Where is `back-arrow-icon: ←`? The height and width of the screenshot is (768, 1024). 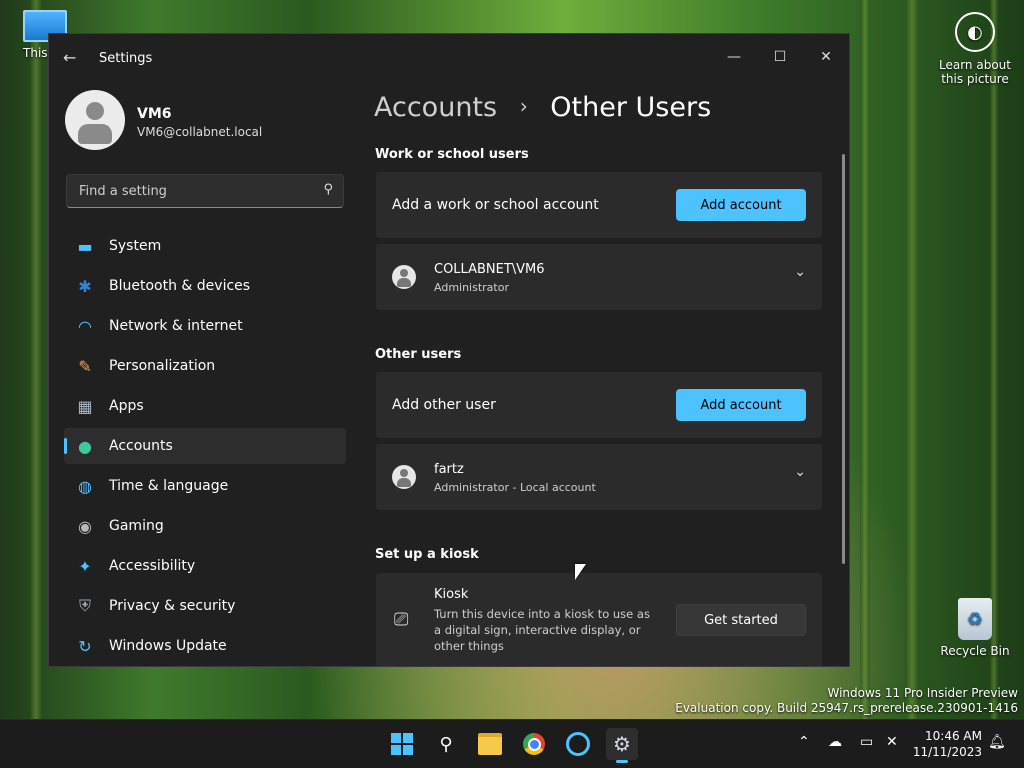
back-arrow-icon: ← is located at coordinates (73, 58).